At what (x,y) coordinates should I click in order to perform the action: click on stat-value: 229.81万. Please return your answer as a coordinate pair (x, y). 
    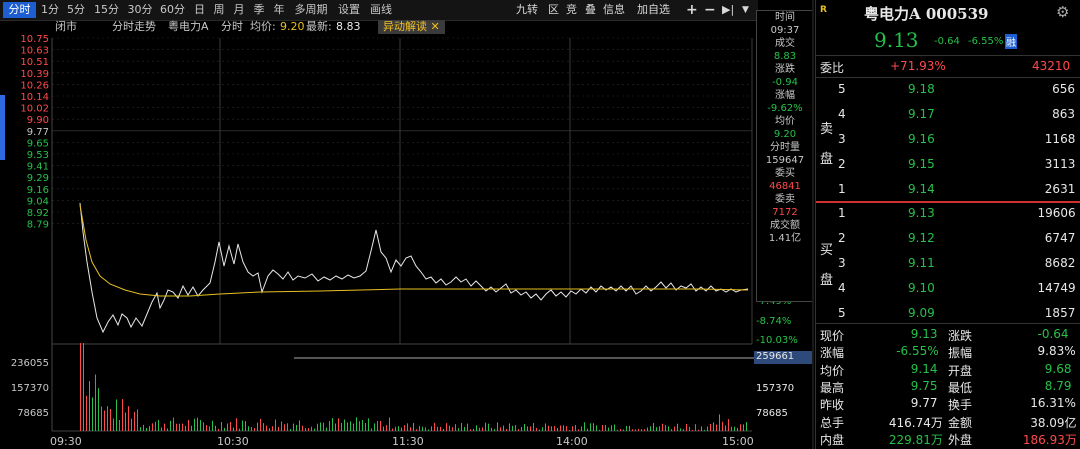
    Looking at the image, I should click on (915, 439).